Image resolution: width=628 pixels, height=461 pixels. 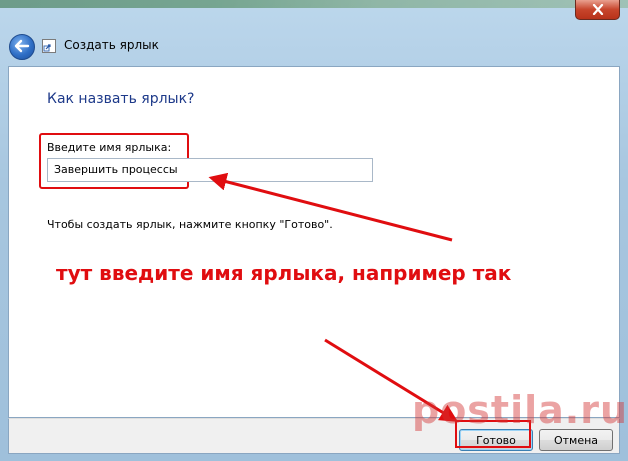 I want to click on back-button, so click(x=22, y=47).